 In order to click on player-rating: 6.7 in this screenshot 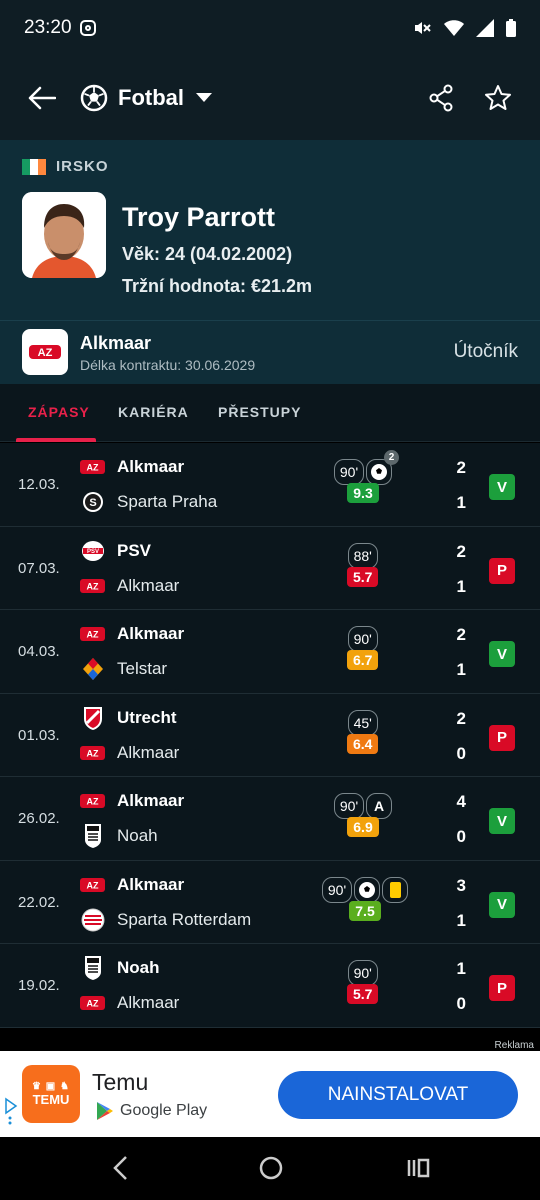, I will do `click(363, 660)`.